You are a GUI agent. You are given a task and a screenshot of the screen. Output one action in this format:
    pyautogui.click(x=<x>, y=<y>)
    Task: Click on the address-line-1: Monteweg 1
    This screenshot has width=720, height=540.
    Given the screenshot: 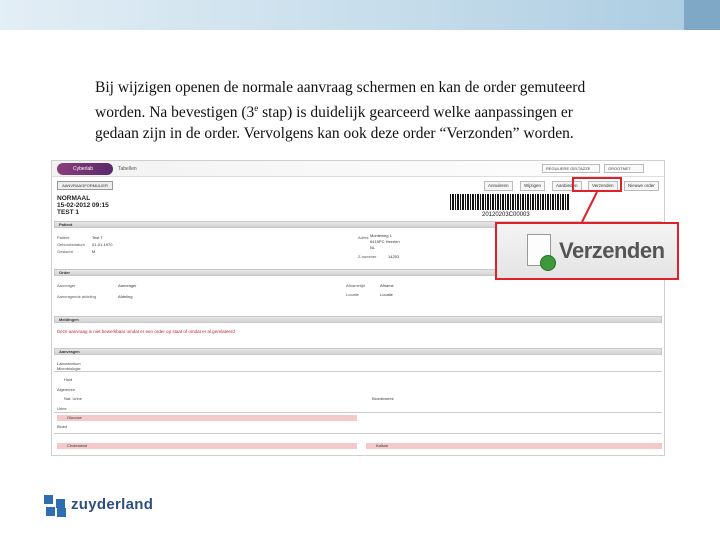 What is the action you would take?
    pyautogui.click(x=381, y=235)
    